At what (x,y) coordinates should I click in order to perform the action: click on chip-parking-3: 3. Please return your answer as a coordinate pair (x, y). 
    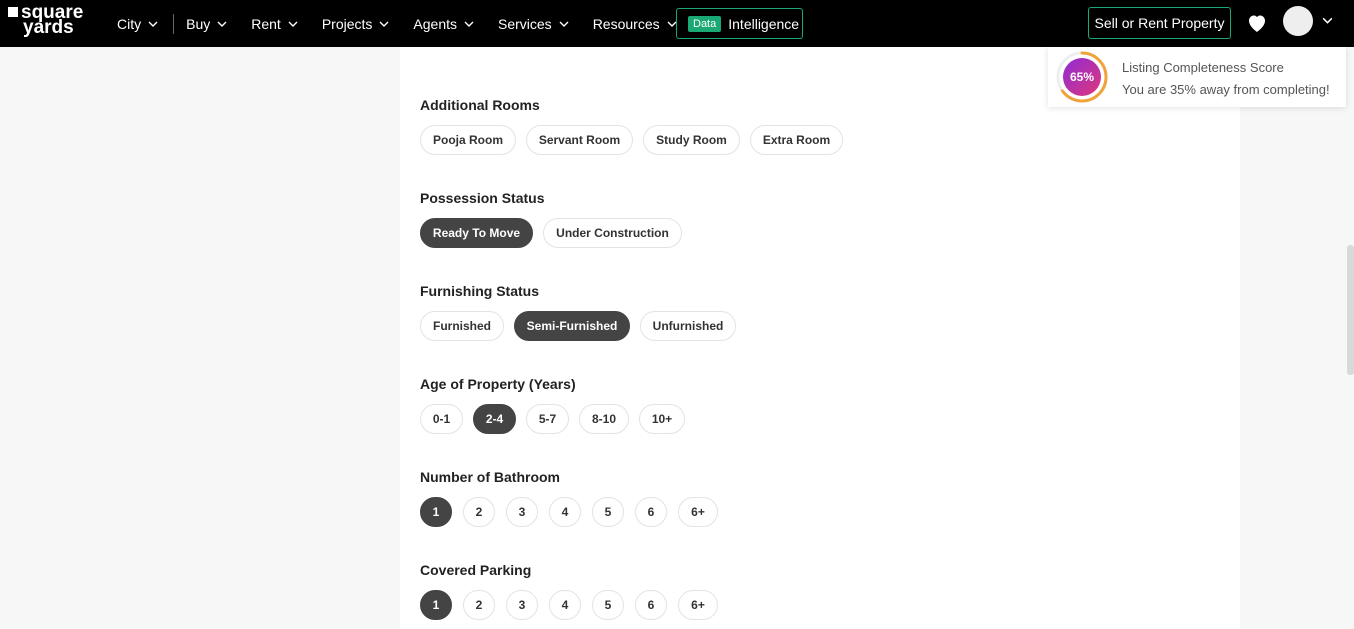
    Looking at the image, I should click on (522, 605).